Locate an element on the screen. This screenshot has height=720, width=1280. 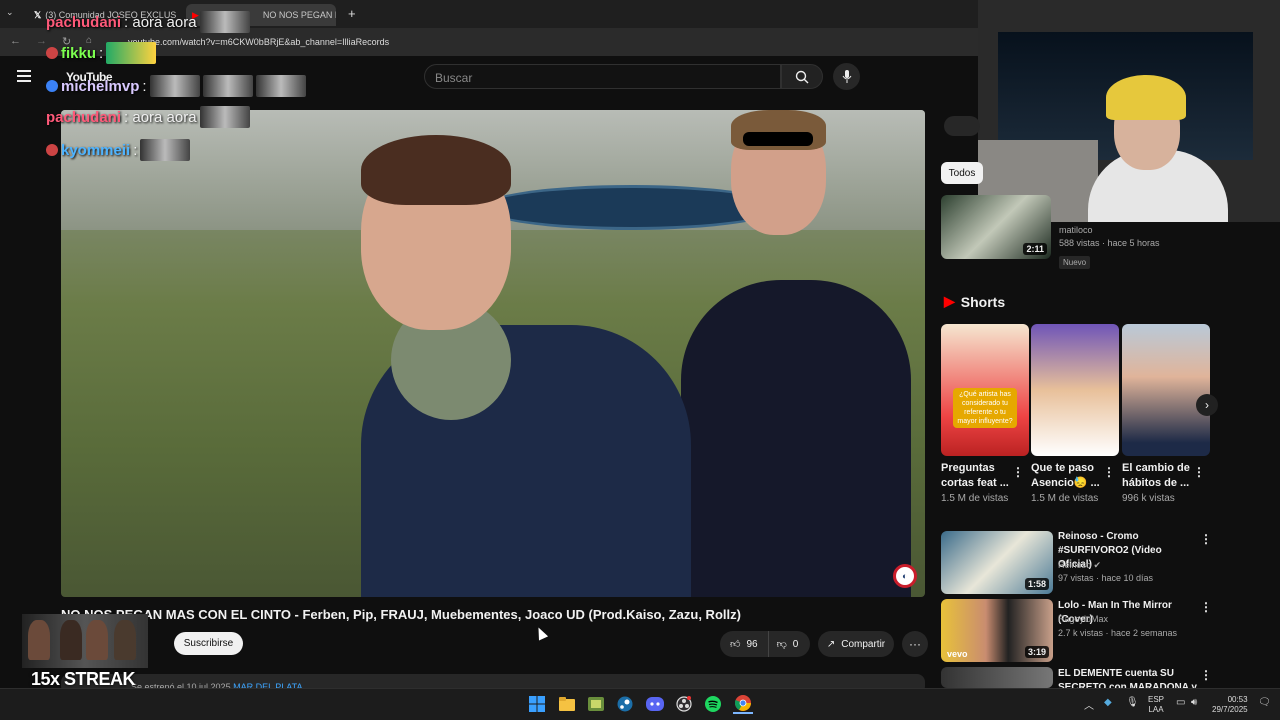
search-input: Buscar is located at coordinates (602, 76).